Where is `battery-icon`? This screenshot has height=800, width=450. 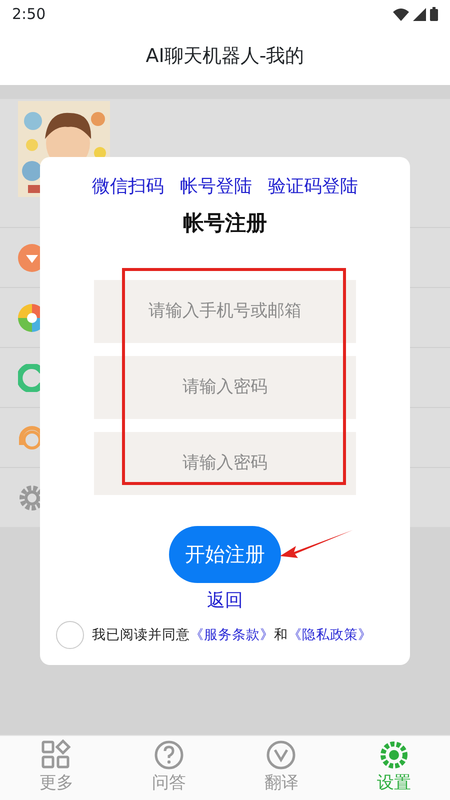
battery-icon is located at coordinates (434, 14).